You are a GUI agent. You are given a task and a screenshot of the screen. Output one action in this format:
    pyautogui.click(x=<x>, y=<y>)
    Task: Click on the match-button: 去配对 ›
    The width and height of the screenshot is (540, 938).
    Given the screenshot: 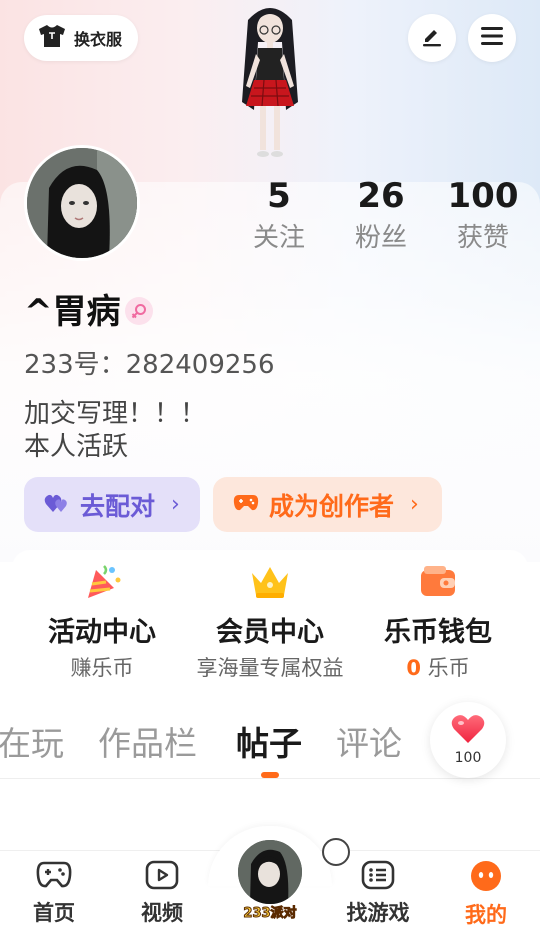 What is the action you would take?
    pyautogui.click(x=112, y=504)
    